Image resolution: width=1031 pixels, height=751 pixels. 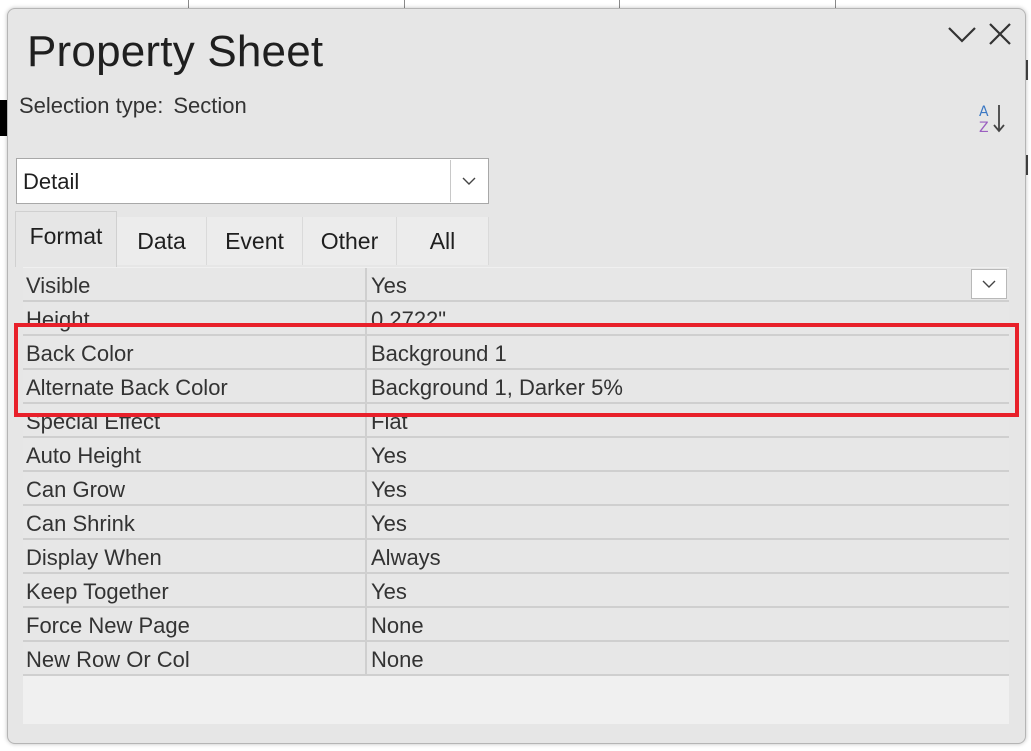 What do you see at coordinates (252, 181) in the screenshot?
I see `object-selector-combo: Detail` at bounding box center [252, 181].